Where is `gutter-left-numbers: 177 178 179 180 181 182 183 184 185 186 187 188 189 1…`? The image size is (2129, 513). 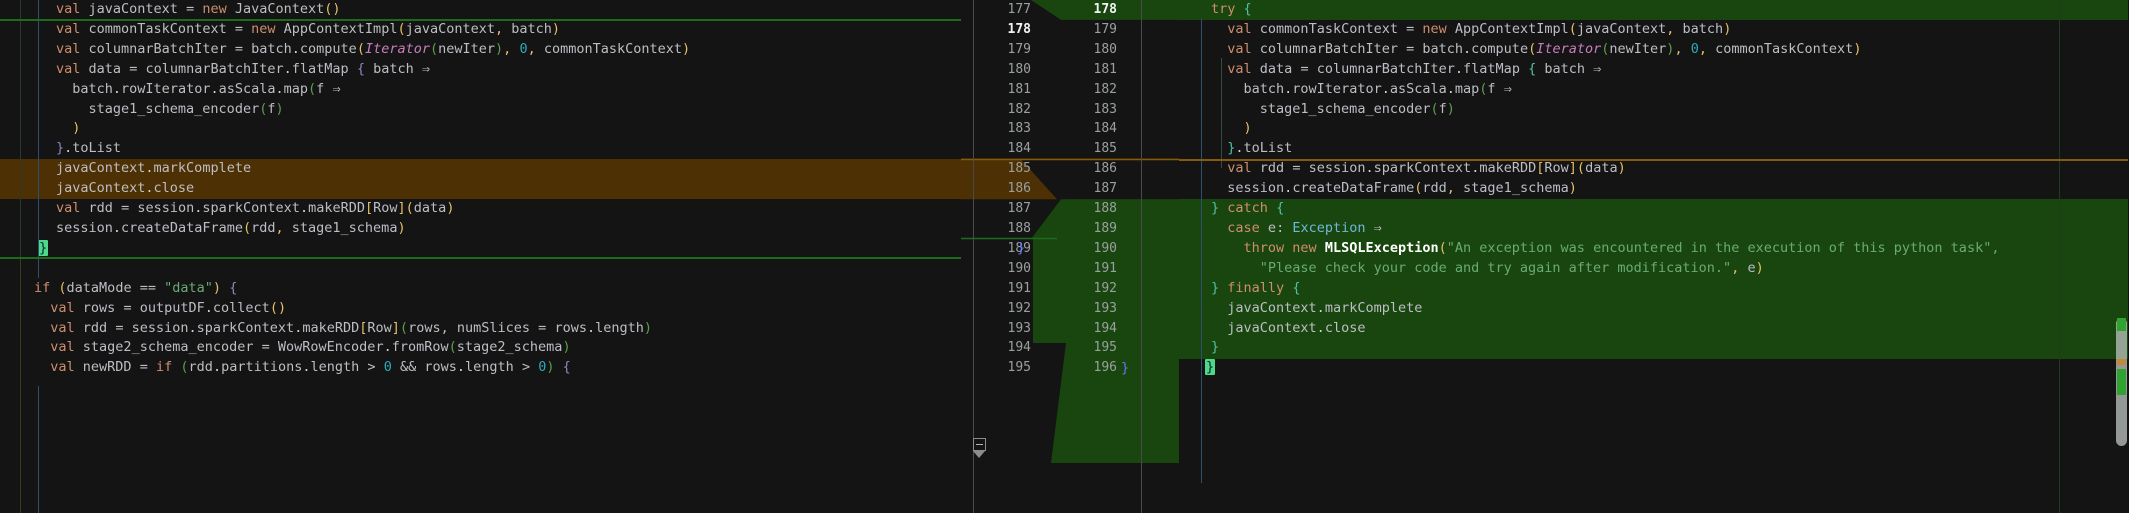
gutter-left-numbers: 177 178 179 180 181 182 183 184 185 186 187 188 189 1… is located at coordinates (999, 189).